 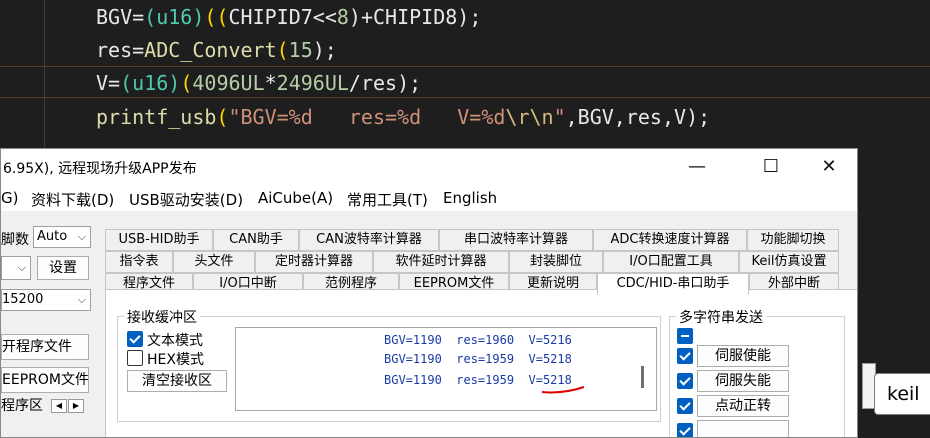 What do you see at coordinates (642, 377) in the screenshot?
I see `receive-scrollbar` at bounding box center [642, 377].